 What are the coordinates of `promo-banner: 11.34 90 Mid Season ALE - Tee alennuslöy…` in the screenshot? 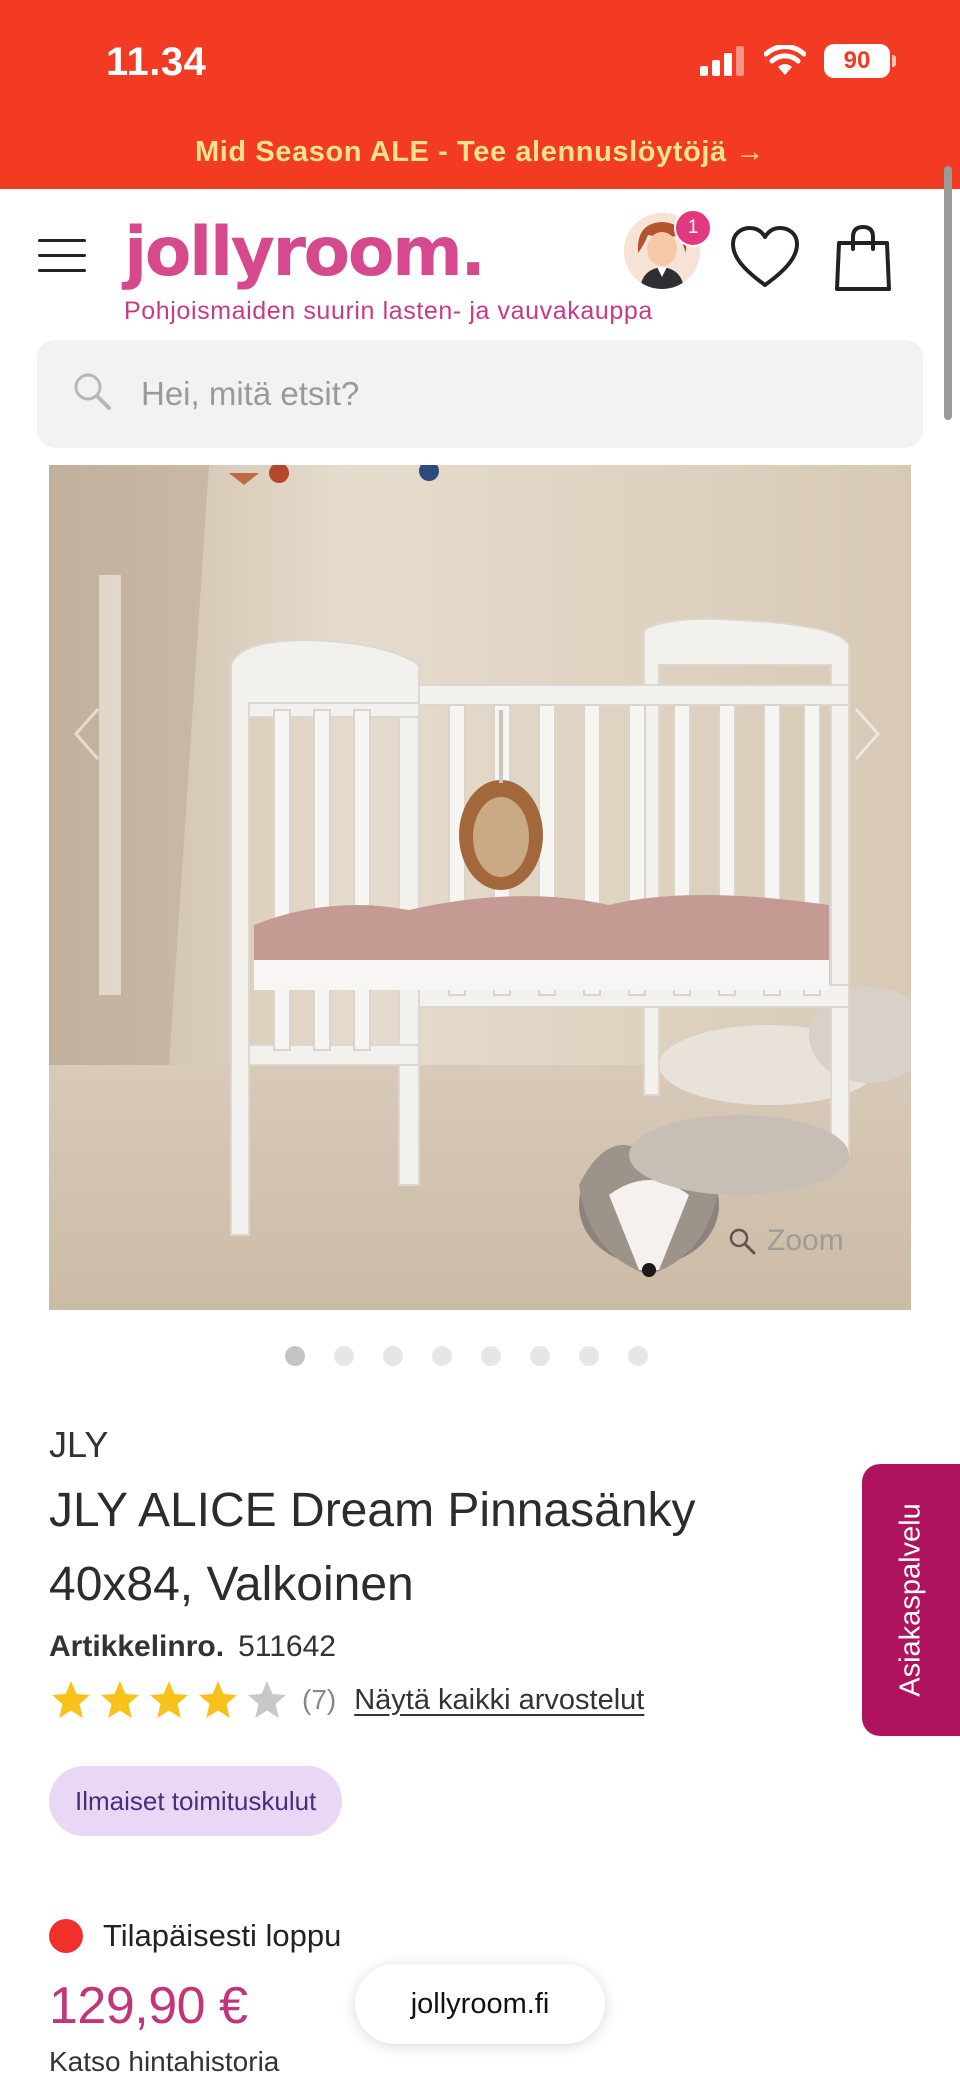 It's located at (480, 94).